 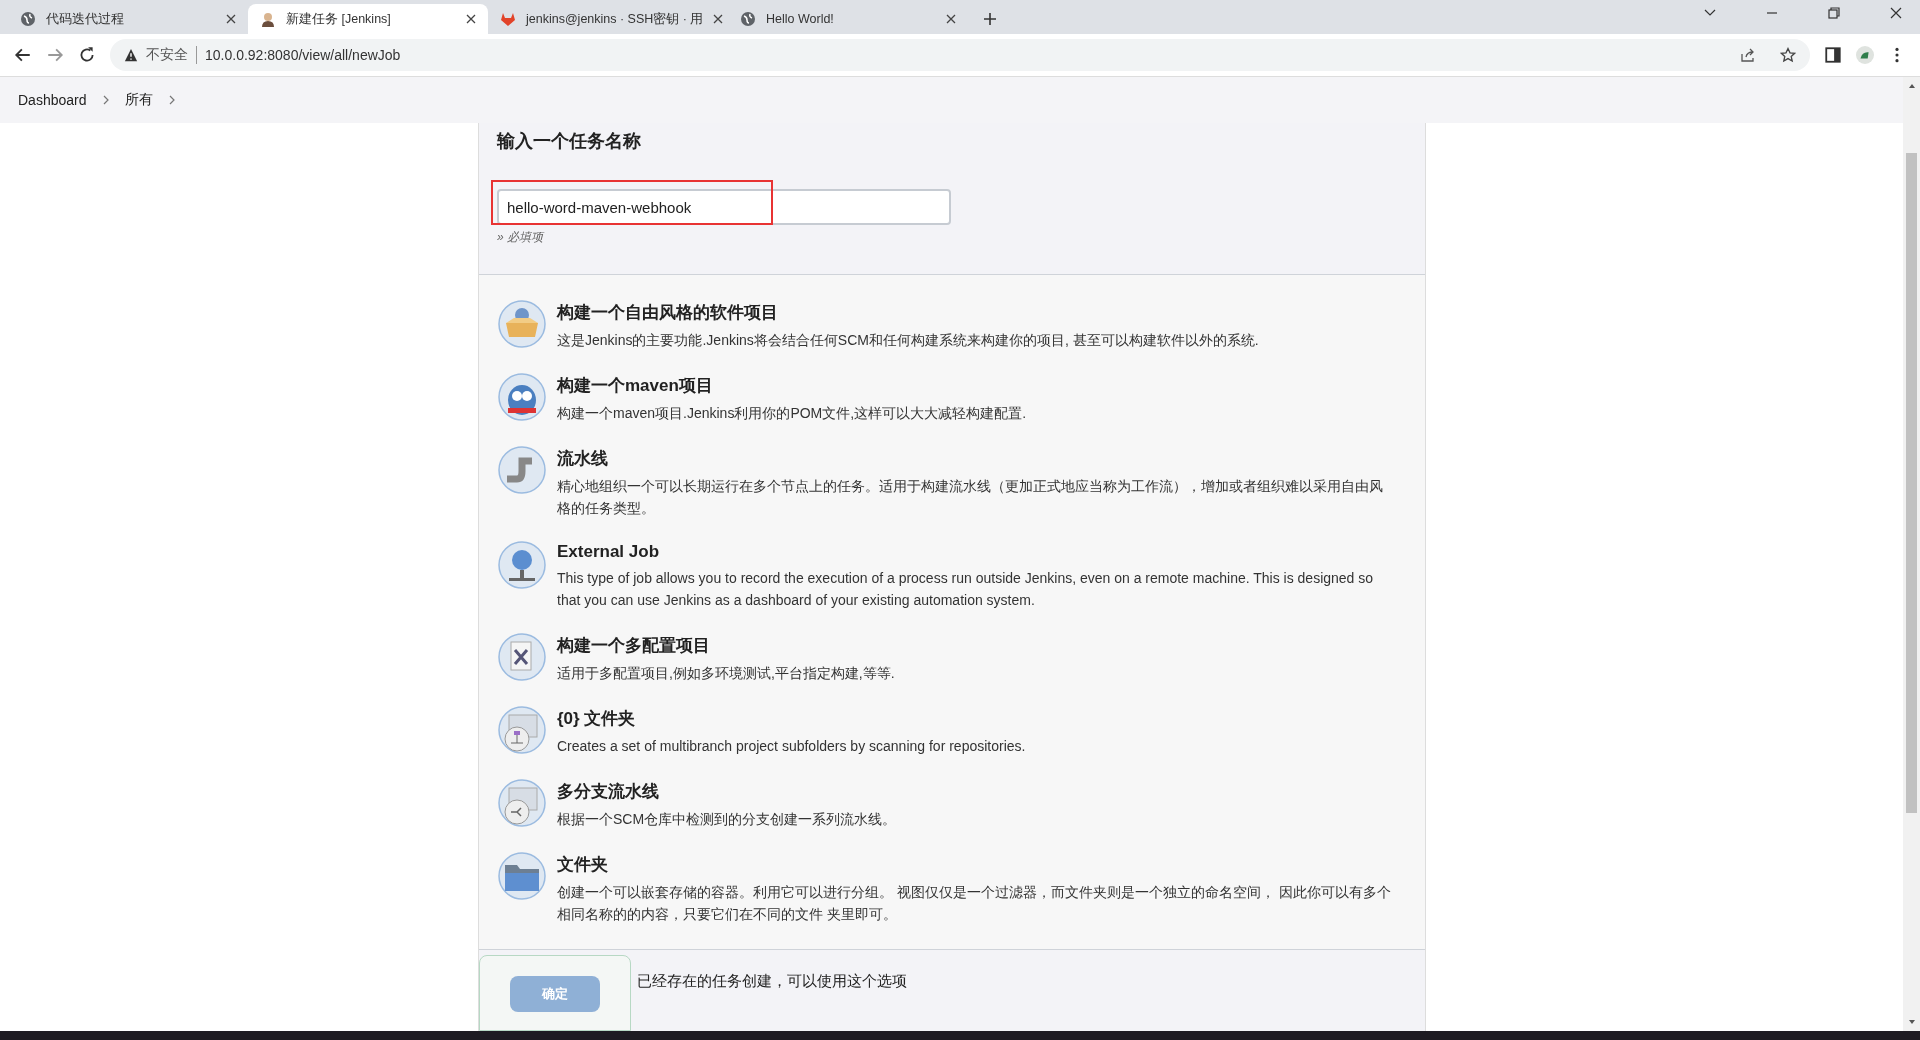 I want to click on job-type-option: 流水线 精心地组织一个可以长期运行在多个节点上的任务。适用于构建流水线（更加正式地应当称为工作流），增加或者组织难以采用自由风格的任务类型。, so click(x=952, y=482).